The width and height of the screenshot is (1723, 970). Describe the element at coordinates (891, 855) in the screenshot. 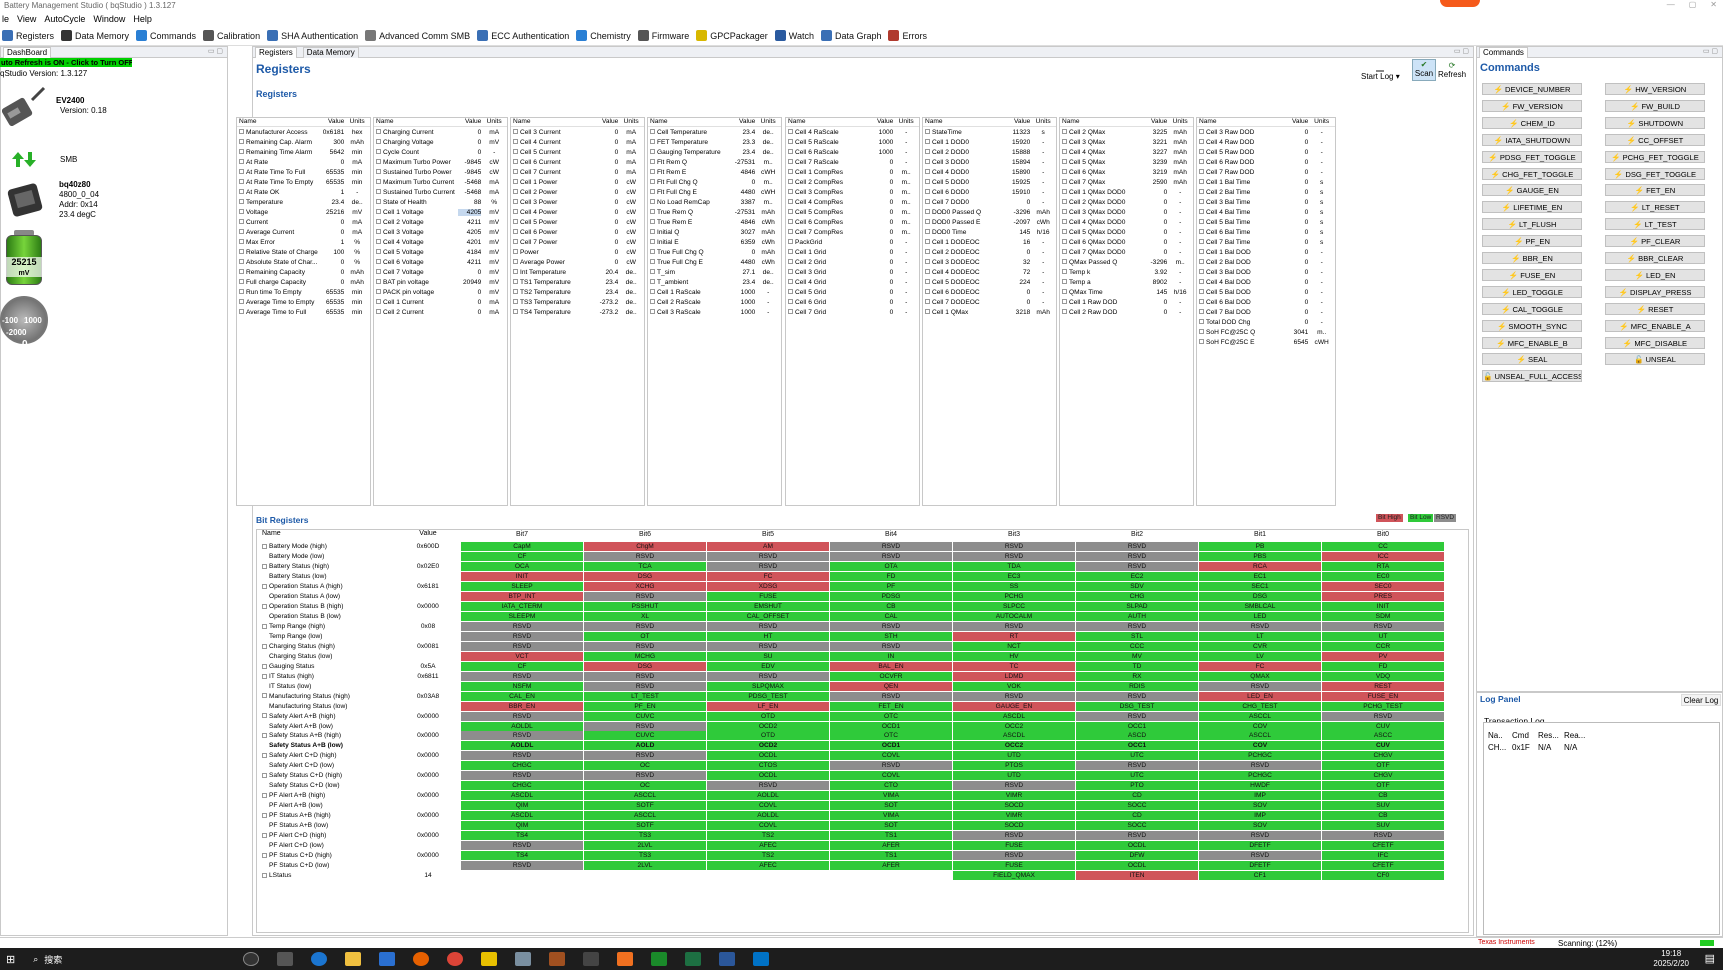

I see `bit-cell: TS1` at that location.